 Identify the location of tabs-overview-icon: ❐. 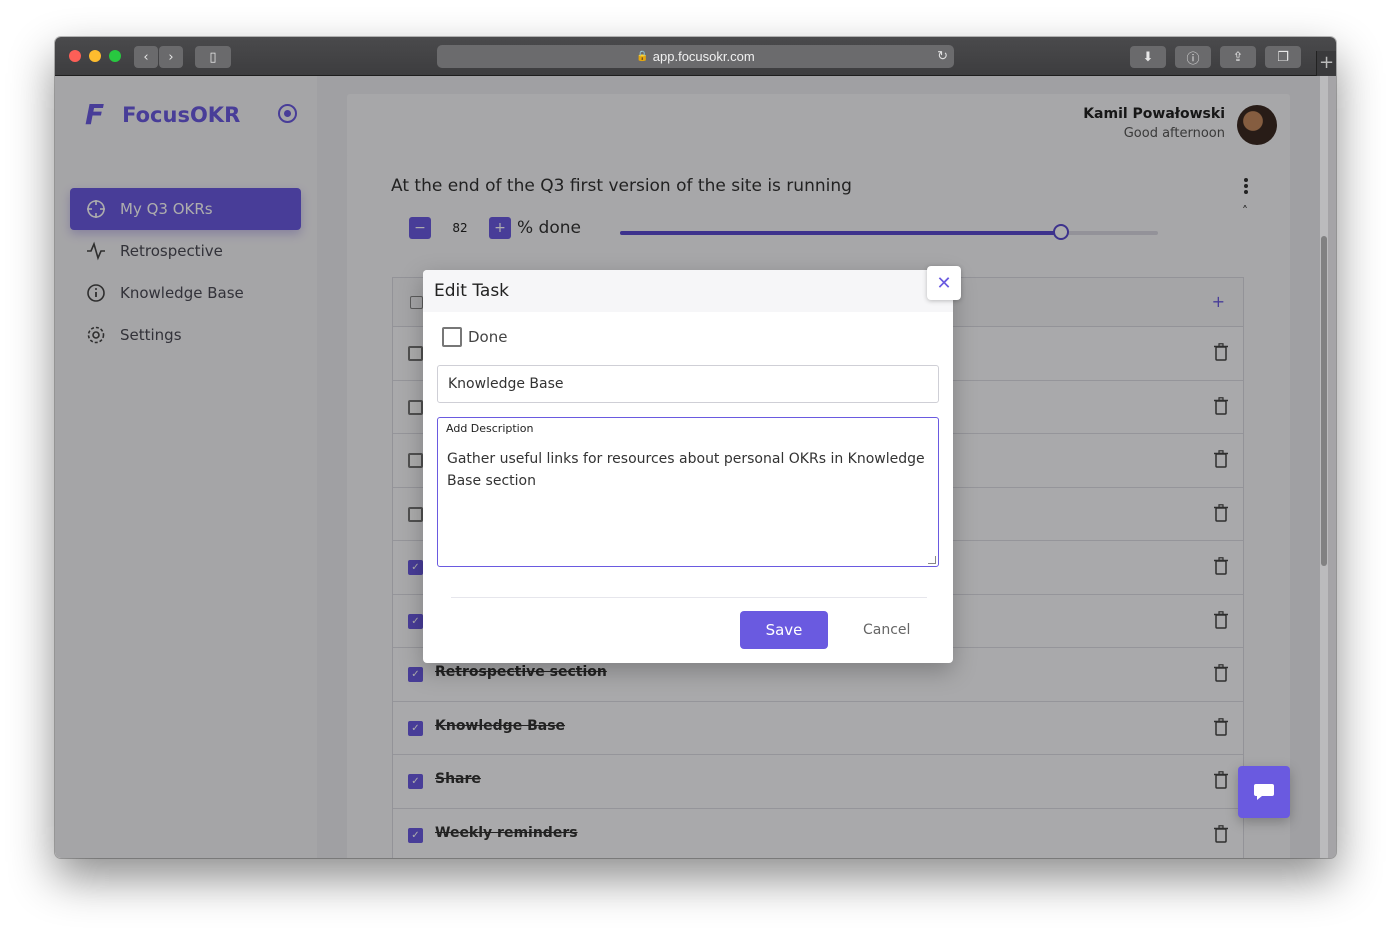
(1283, 57).